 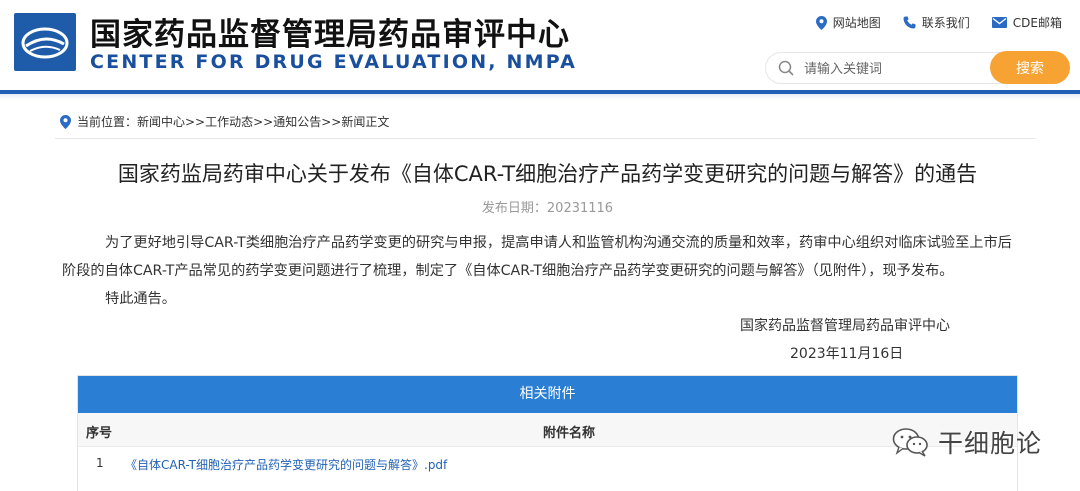 I want to click on sitemap-label: 网站地图, so click(x=856, y=23).